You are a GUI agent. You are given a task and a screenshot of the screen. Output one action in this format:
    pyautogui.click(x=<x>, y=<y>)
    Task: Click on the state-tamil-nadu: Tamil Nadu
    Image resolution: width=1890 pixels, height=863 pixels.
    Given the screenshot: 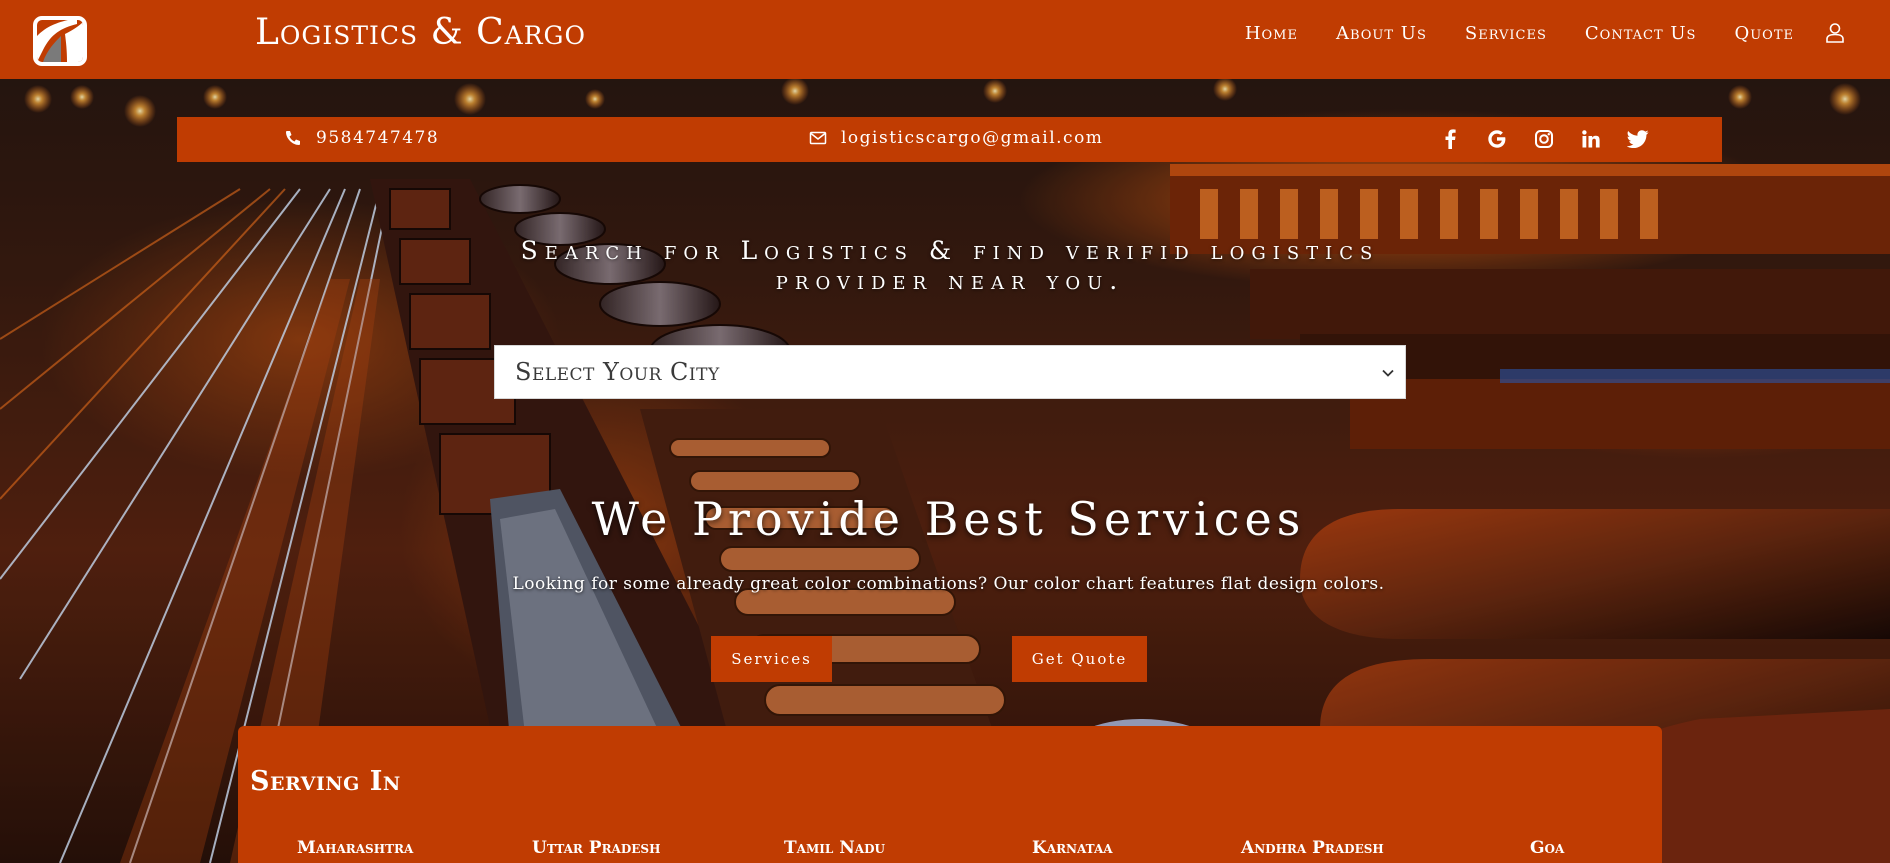 What is the action you would take?
    pyautogui.click(x=834, y=848)
    